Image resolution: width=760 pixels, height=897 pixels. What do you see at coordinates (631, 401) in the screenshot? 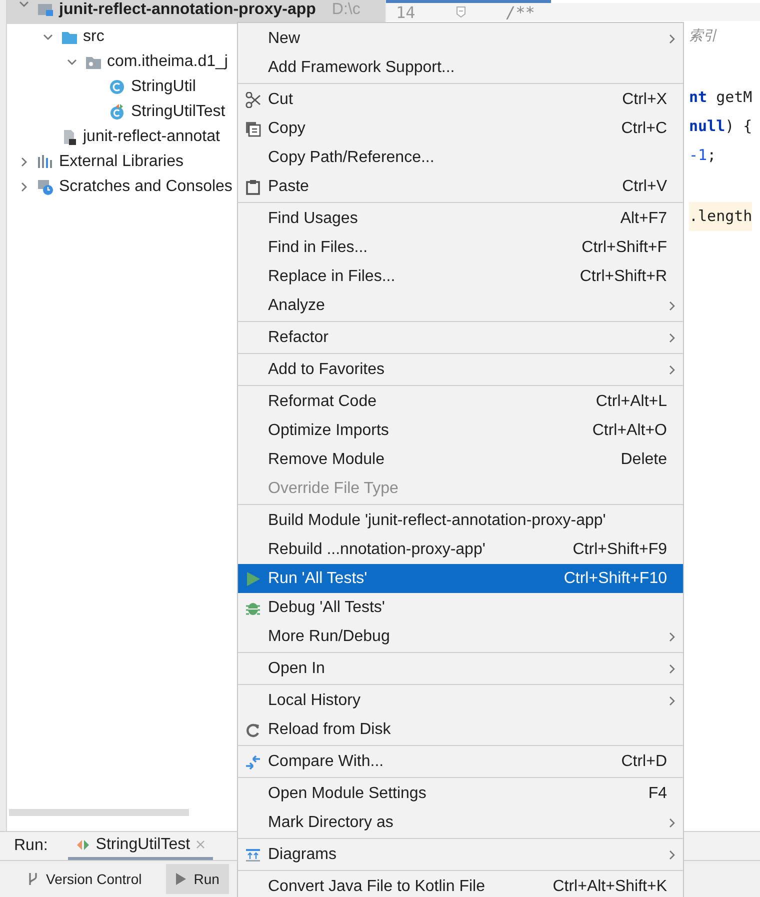
I see `shortcut-label: Ctrl+Alt+L` at bounding box center [631, 401].